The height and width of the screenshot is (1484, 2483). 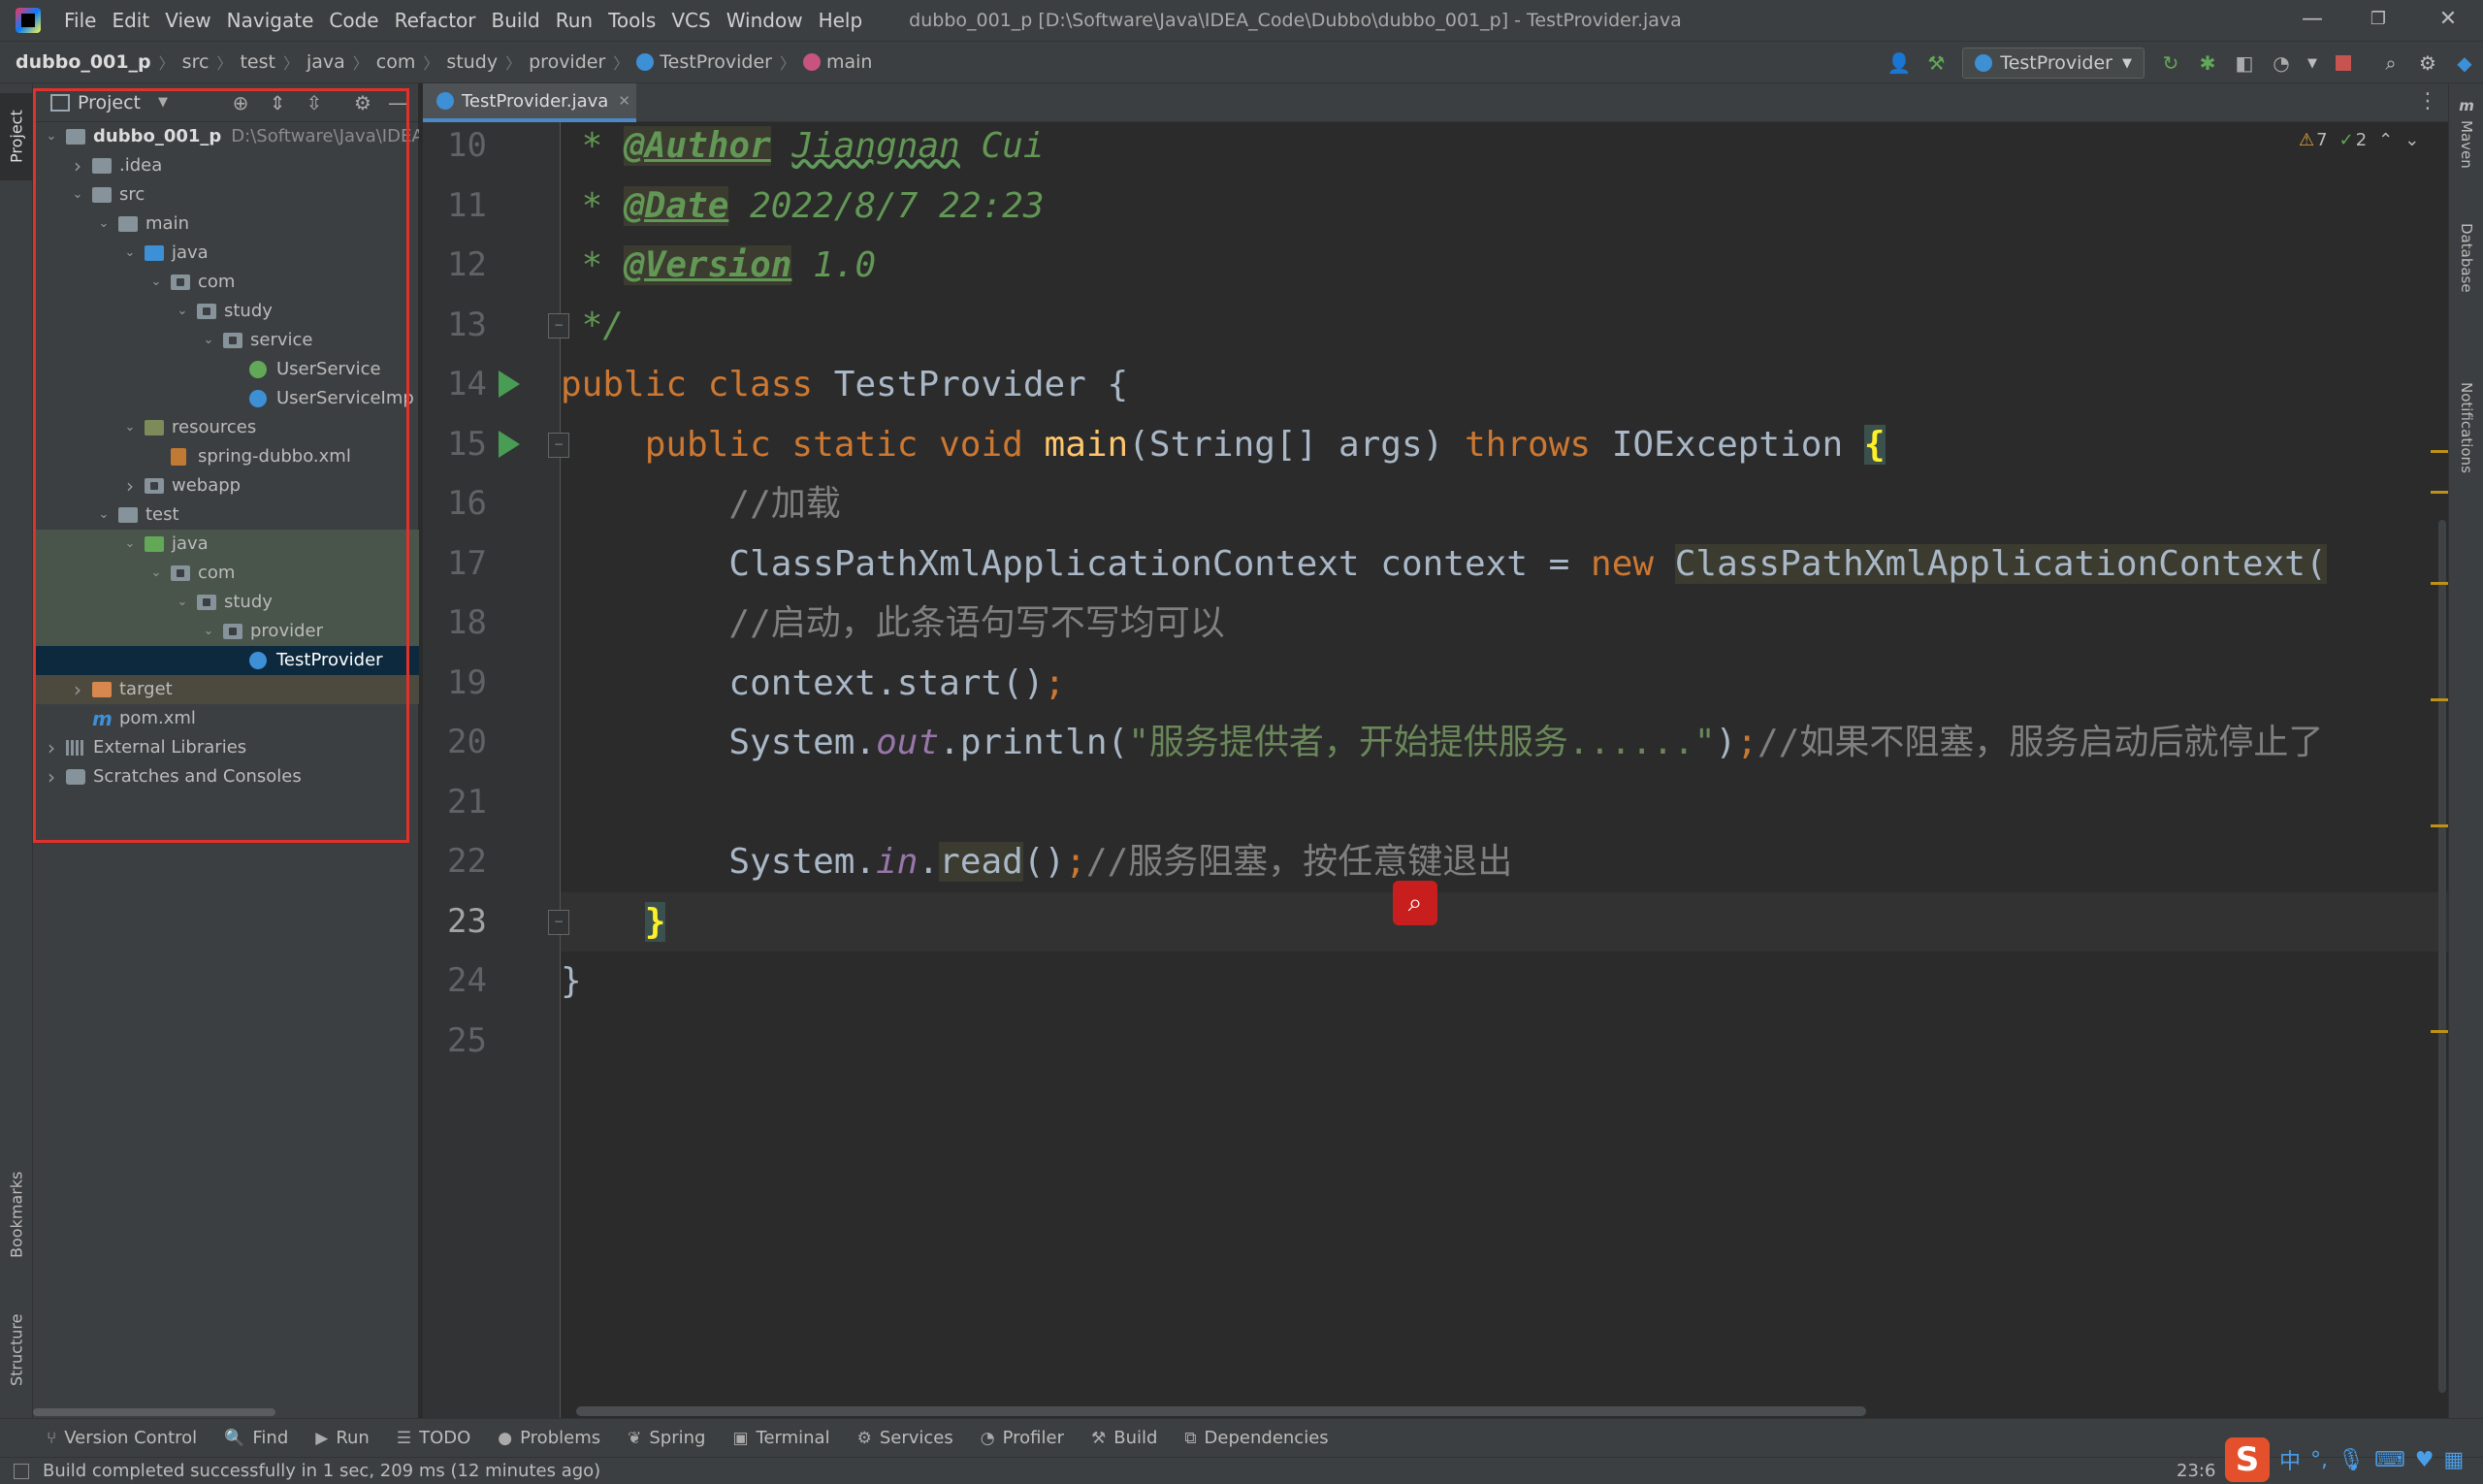 I want to click on tool-profiler: ◔ Profiler, so click(x=1023, y=1438).